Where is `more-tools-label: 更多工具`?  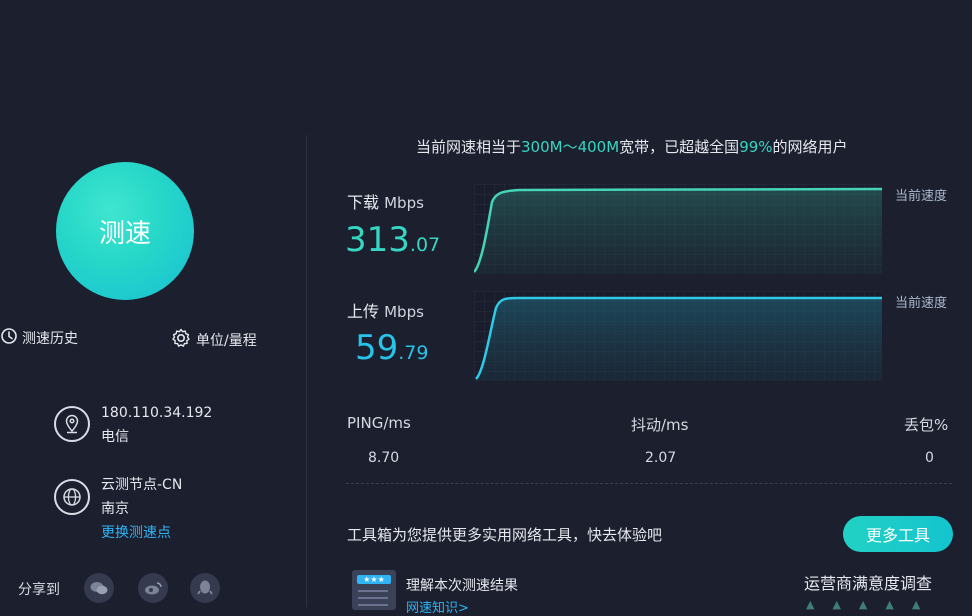 more-tools-label: 更多工具 is located at coordinates (897, 535).